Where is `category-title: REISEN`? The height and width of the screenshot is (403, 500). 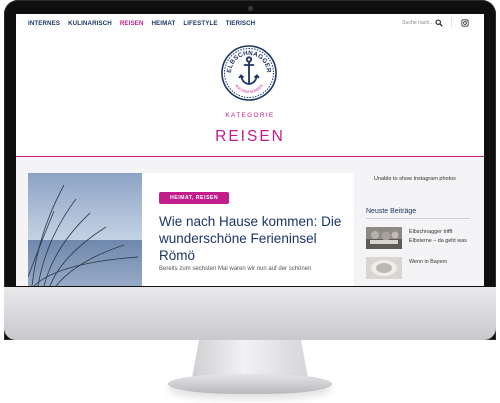
category-title: REISEN is located at coordinates (250, 136).